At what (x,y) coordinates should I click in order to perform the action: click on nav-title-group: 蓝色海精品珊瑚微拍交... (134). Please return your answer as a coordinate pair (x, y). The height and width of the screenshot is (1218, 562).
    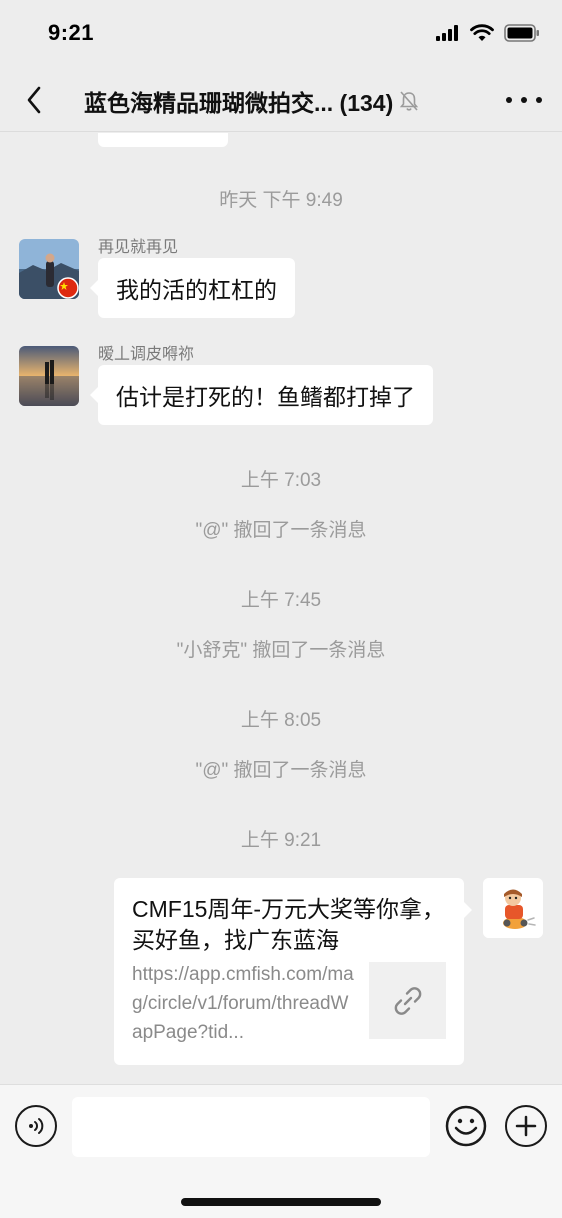
    Looking at the image, I should click on (251, 101).